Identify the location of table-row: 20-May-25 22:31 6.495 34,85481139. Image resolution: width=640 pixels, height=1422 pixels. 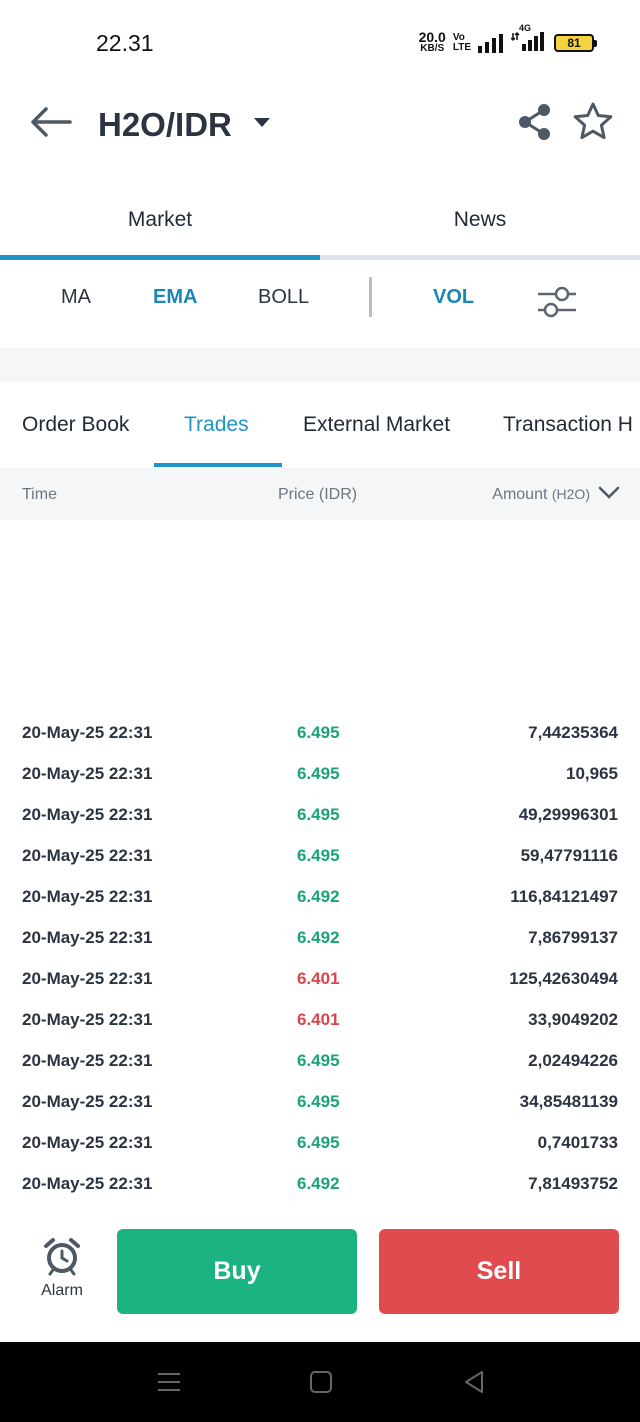
(320, 1101).